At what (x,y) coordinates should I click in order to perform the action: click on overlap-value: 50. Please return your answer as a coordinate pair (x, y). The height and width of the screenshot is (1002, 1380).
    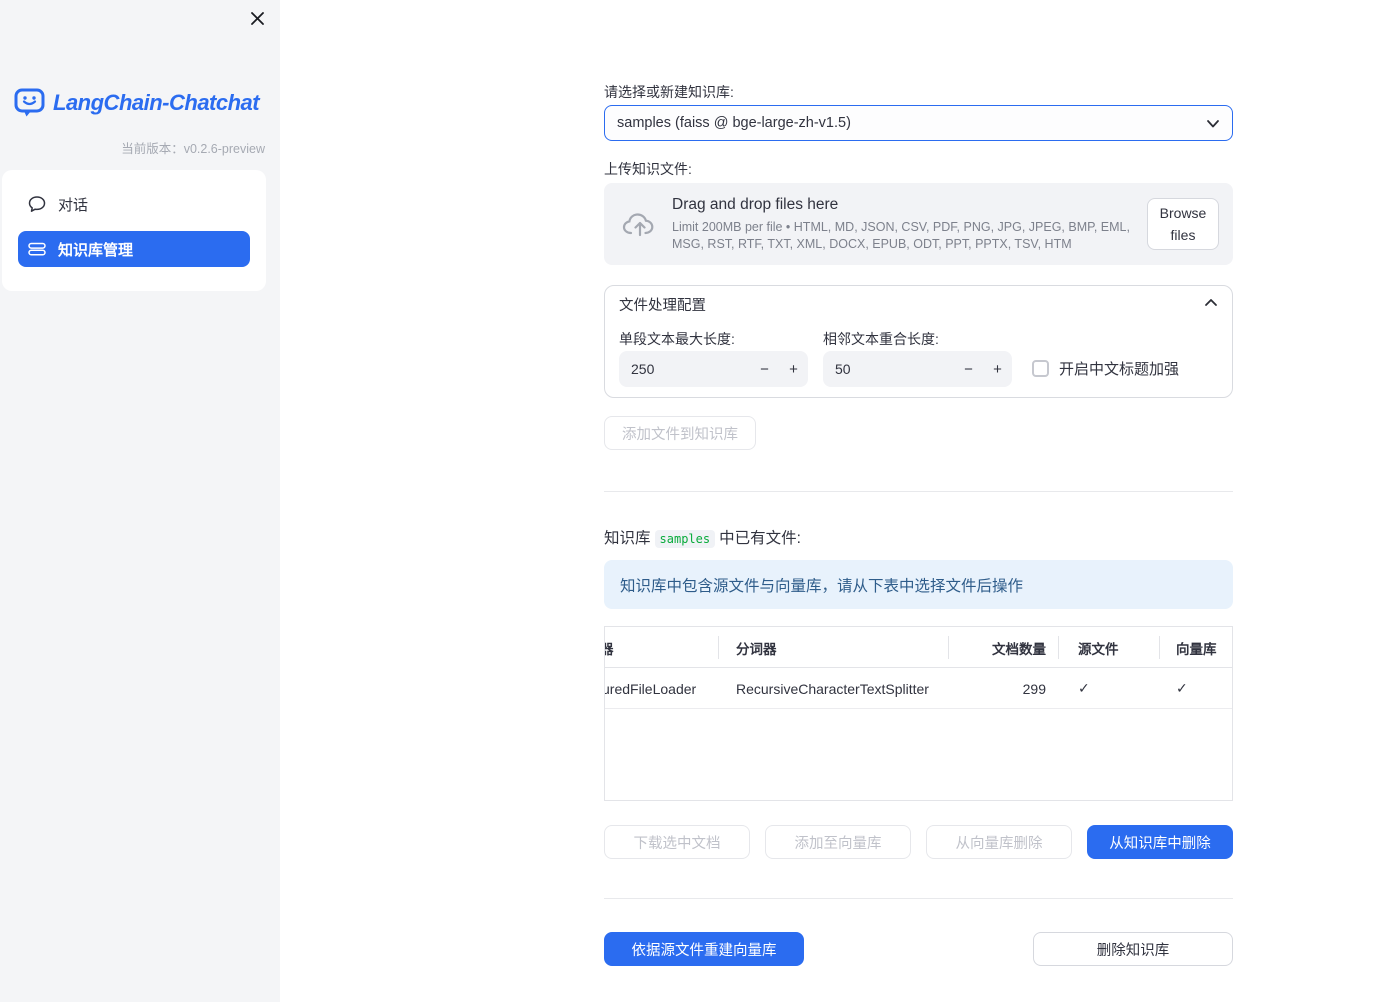
    Looking at the image, I should click on (888, 369).